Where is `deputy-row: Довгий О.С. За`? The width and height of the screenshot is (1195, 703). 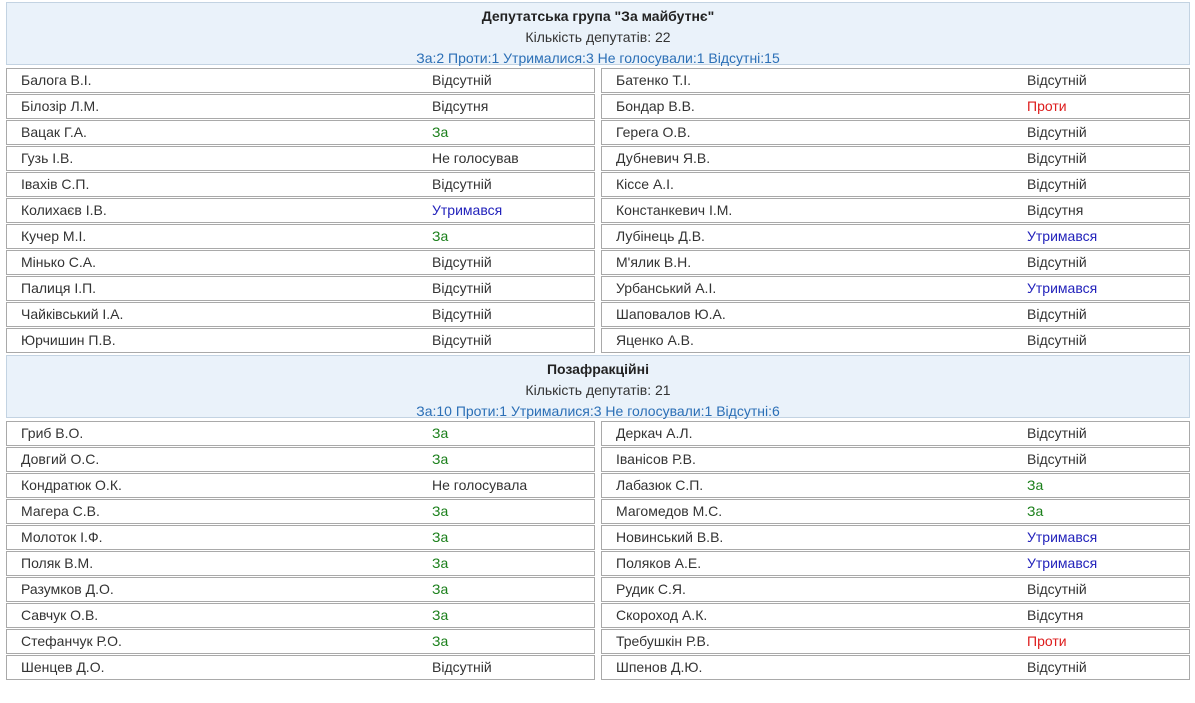 deputy-row: Довгий О.С. За is located at coordinates (300, 459).